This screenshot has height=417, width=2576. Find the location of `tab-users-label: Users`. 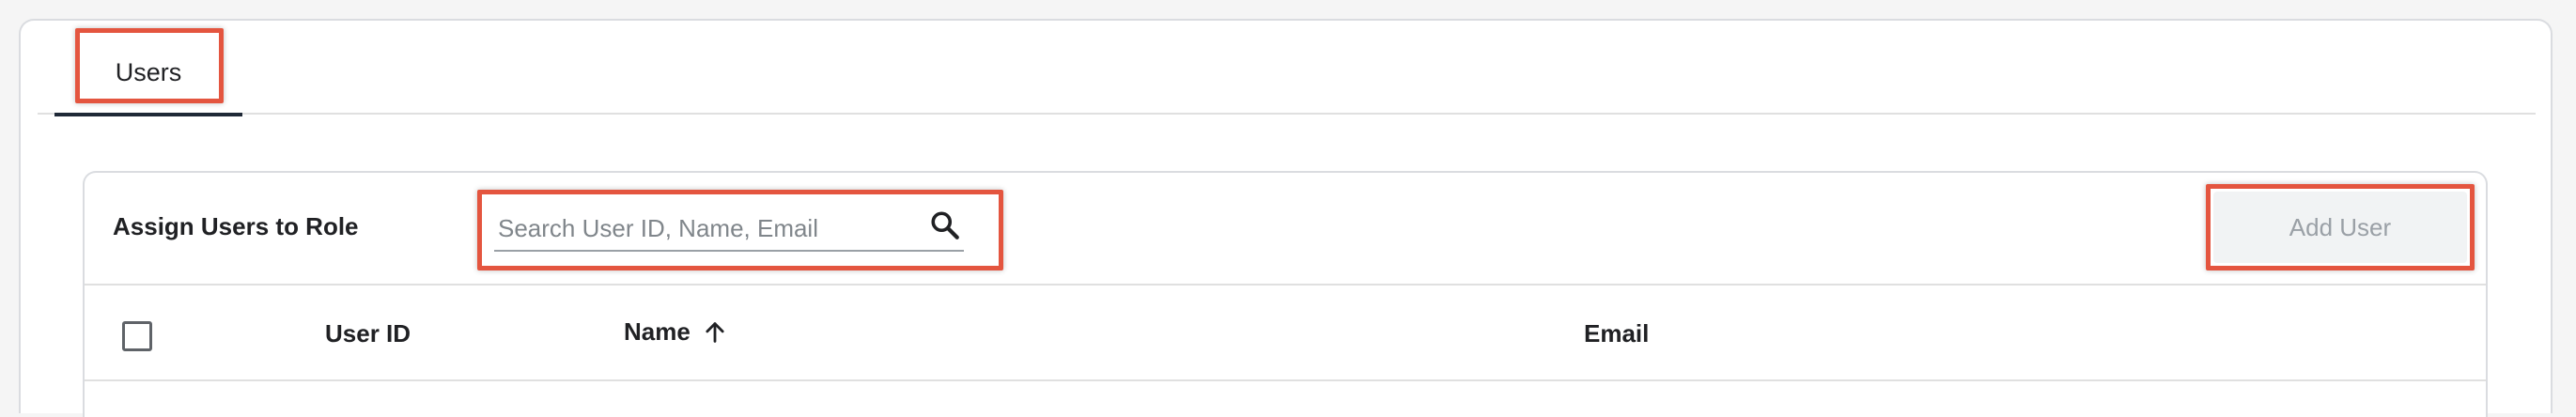

tab-users-label: Users is located at coordinates (148, 71).